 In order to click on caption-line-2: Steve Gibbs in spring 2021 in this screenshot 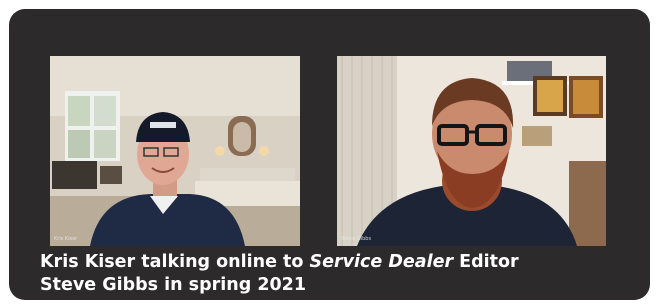, I will do `click(173, 285)`.